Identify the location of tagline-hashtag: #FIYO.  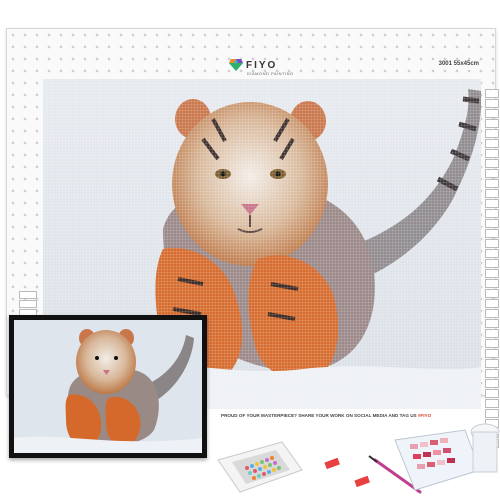
(424, 415).